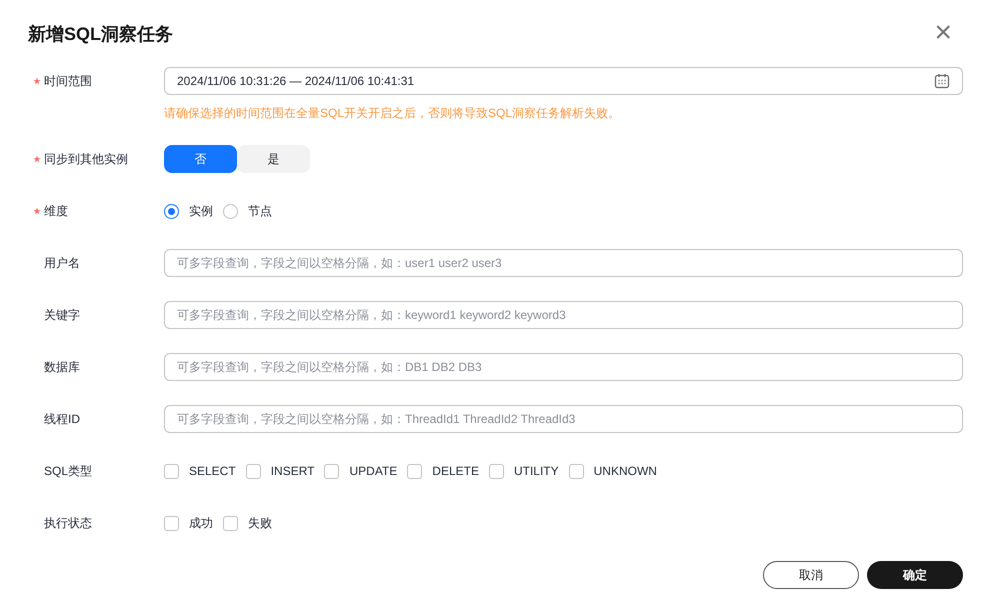 The width and height of the screenshot is (987, 612). I want to click on field-label: 维度, so click(56, 211).